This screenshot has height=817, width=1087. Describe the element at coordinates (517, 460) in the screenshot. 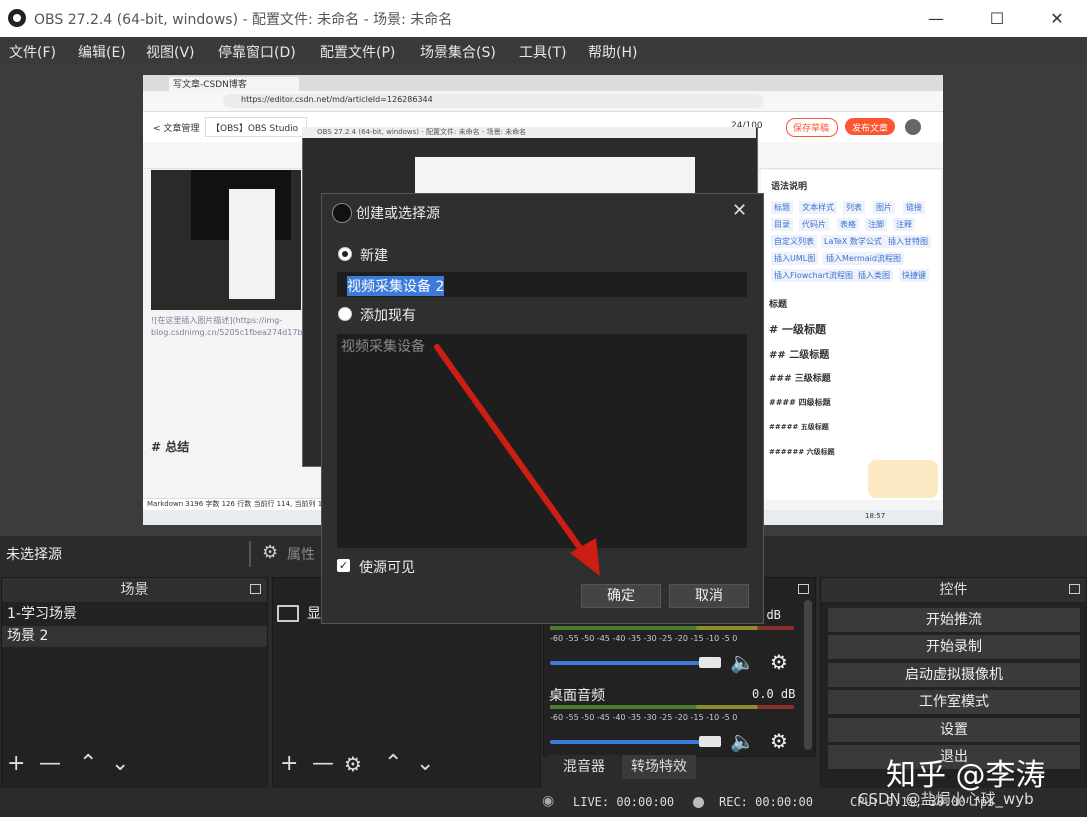

I see `annotation-arrow-icon` at that location.